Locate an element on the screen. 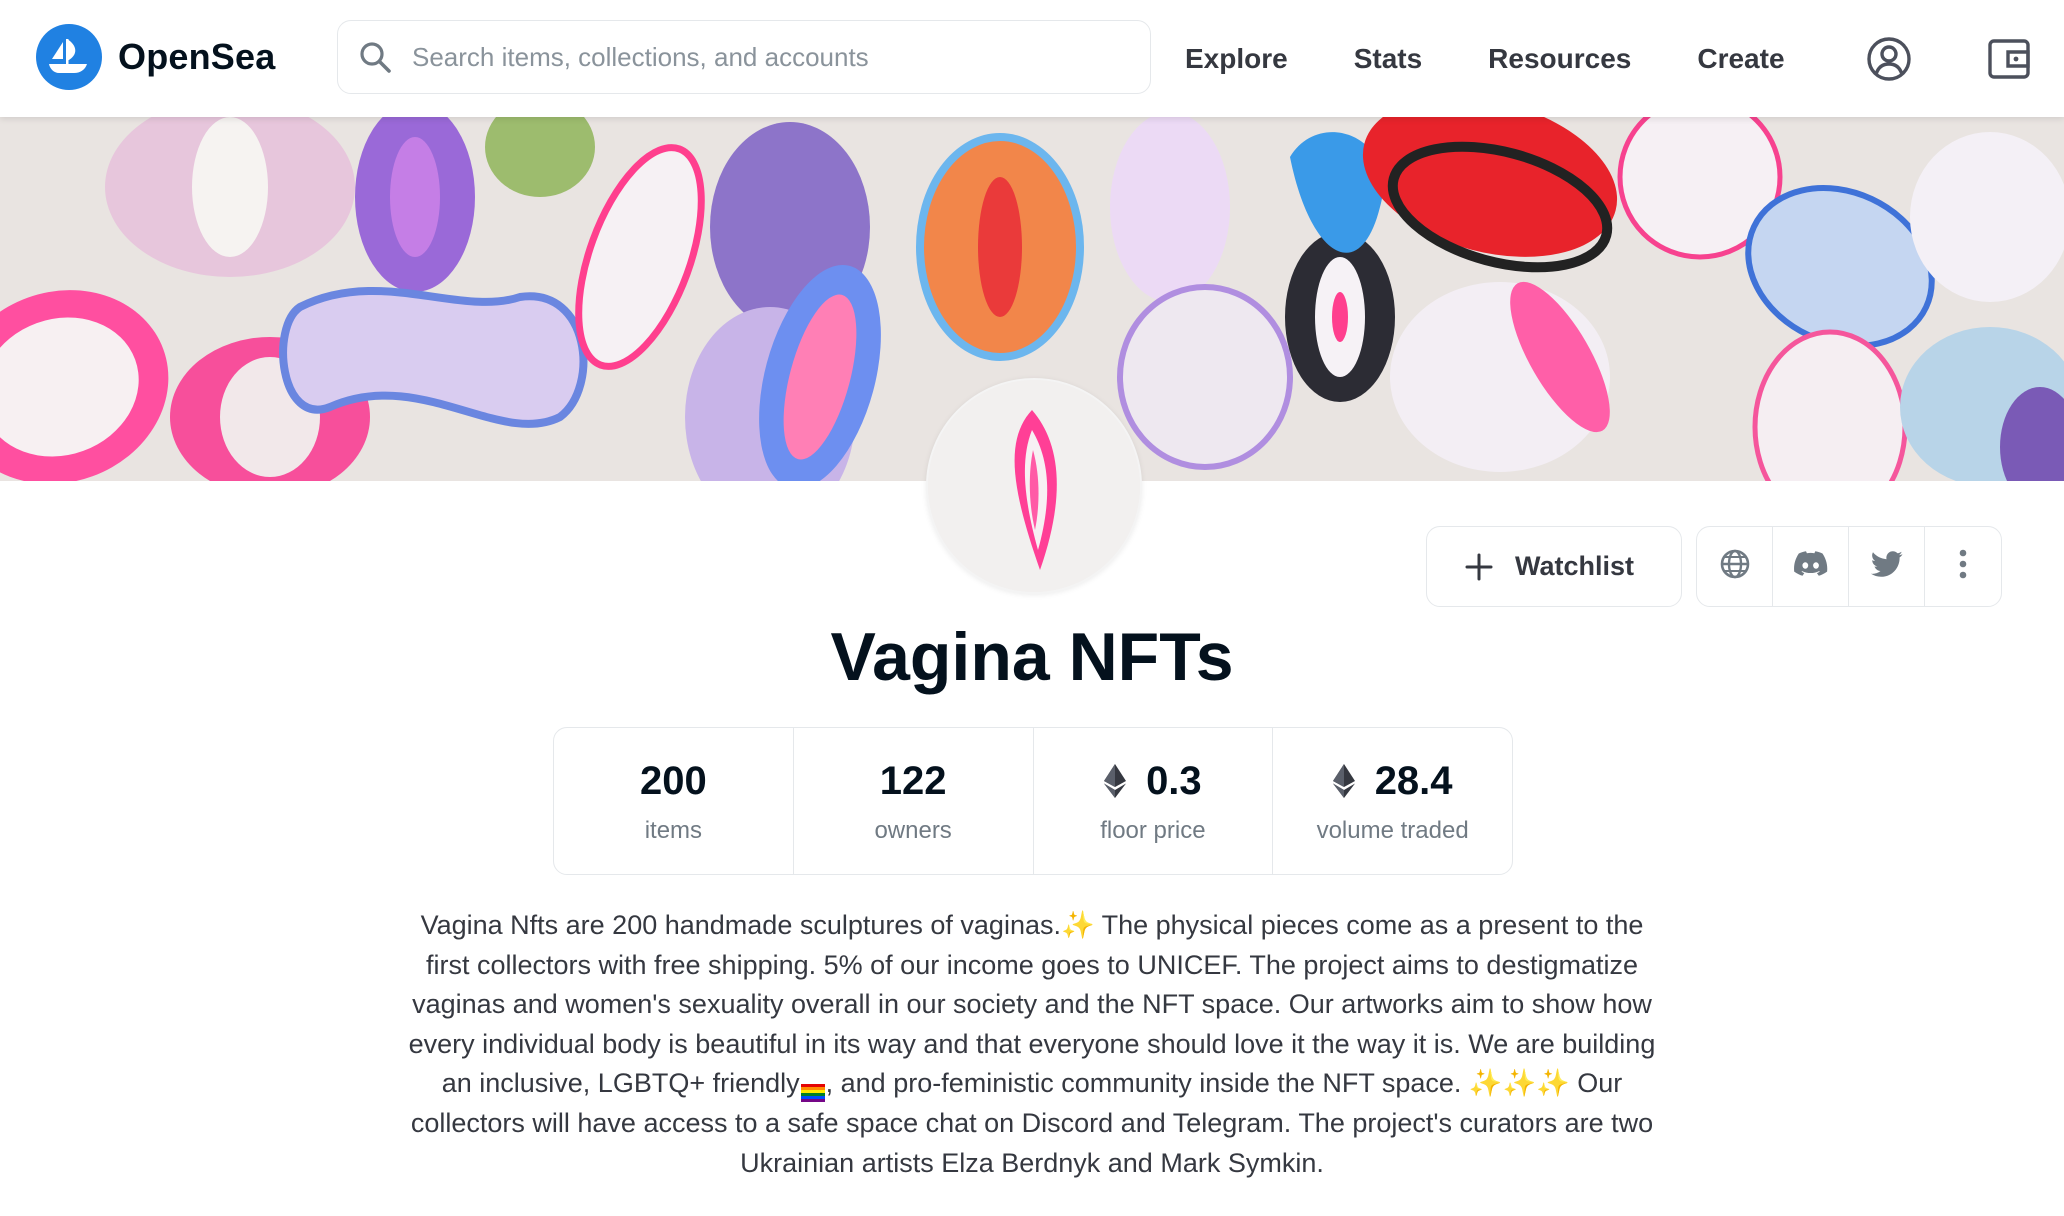 The image size is (2064, 1216). stat-floor-price: 0.3 floor price is located at coordinates (1154, 801).